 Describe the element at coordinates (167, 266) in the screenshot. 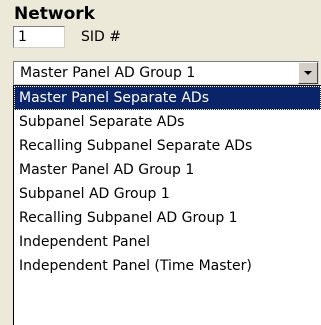

I see `dropdown-option-independent-panel-time-master: Independent Panel (Time Master)` at that location.